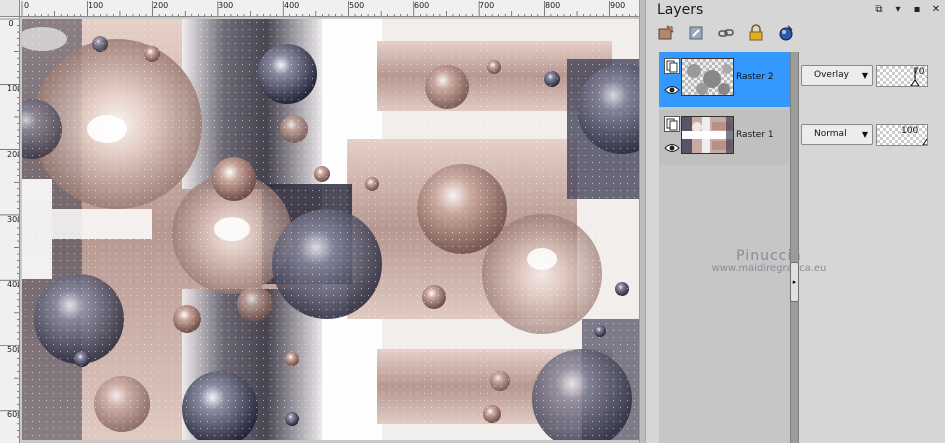  Describe the element at coordinates (13, 88) in the screenshot. I see `ruler-left-label: 100` at that location.